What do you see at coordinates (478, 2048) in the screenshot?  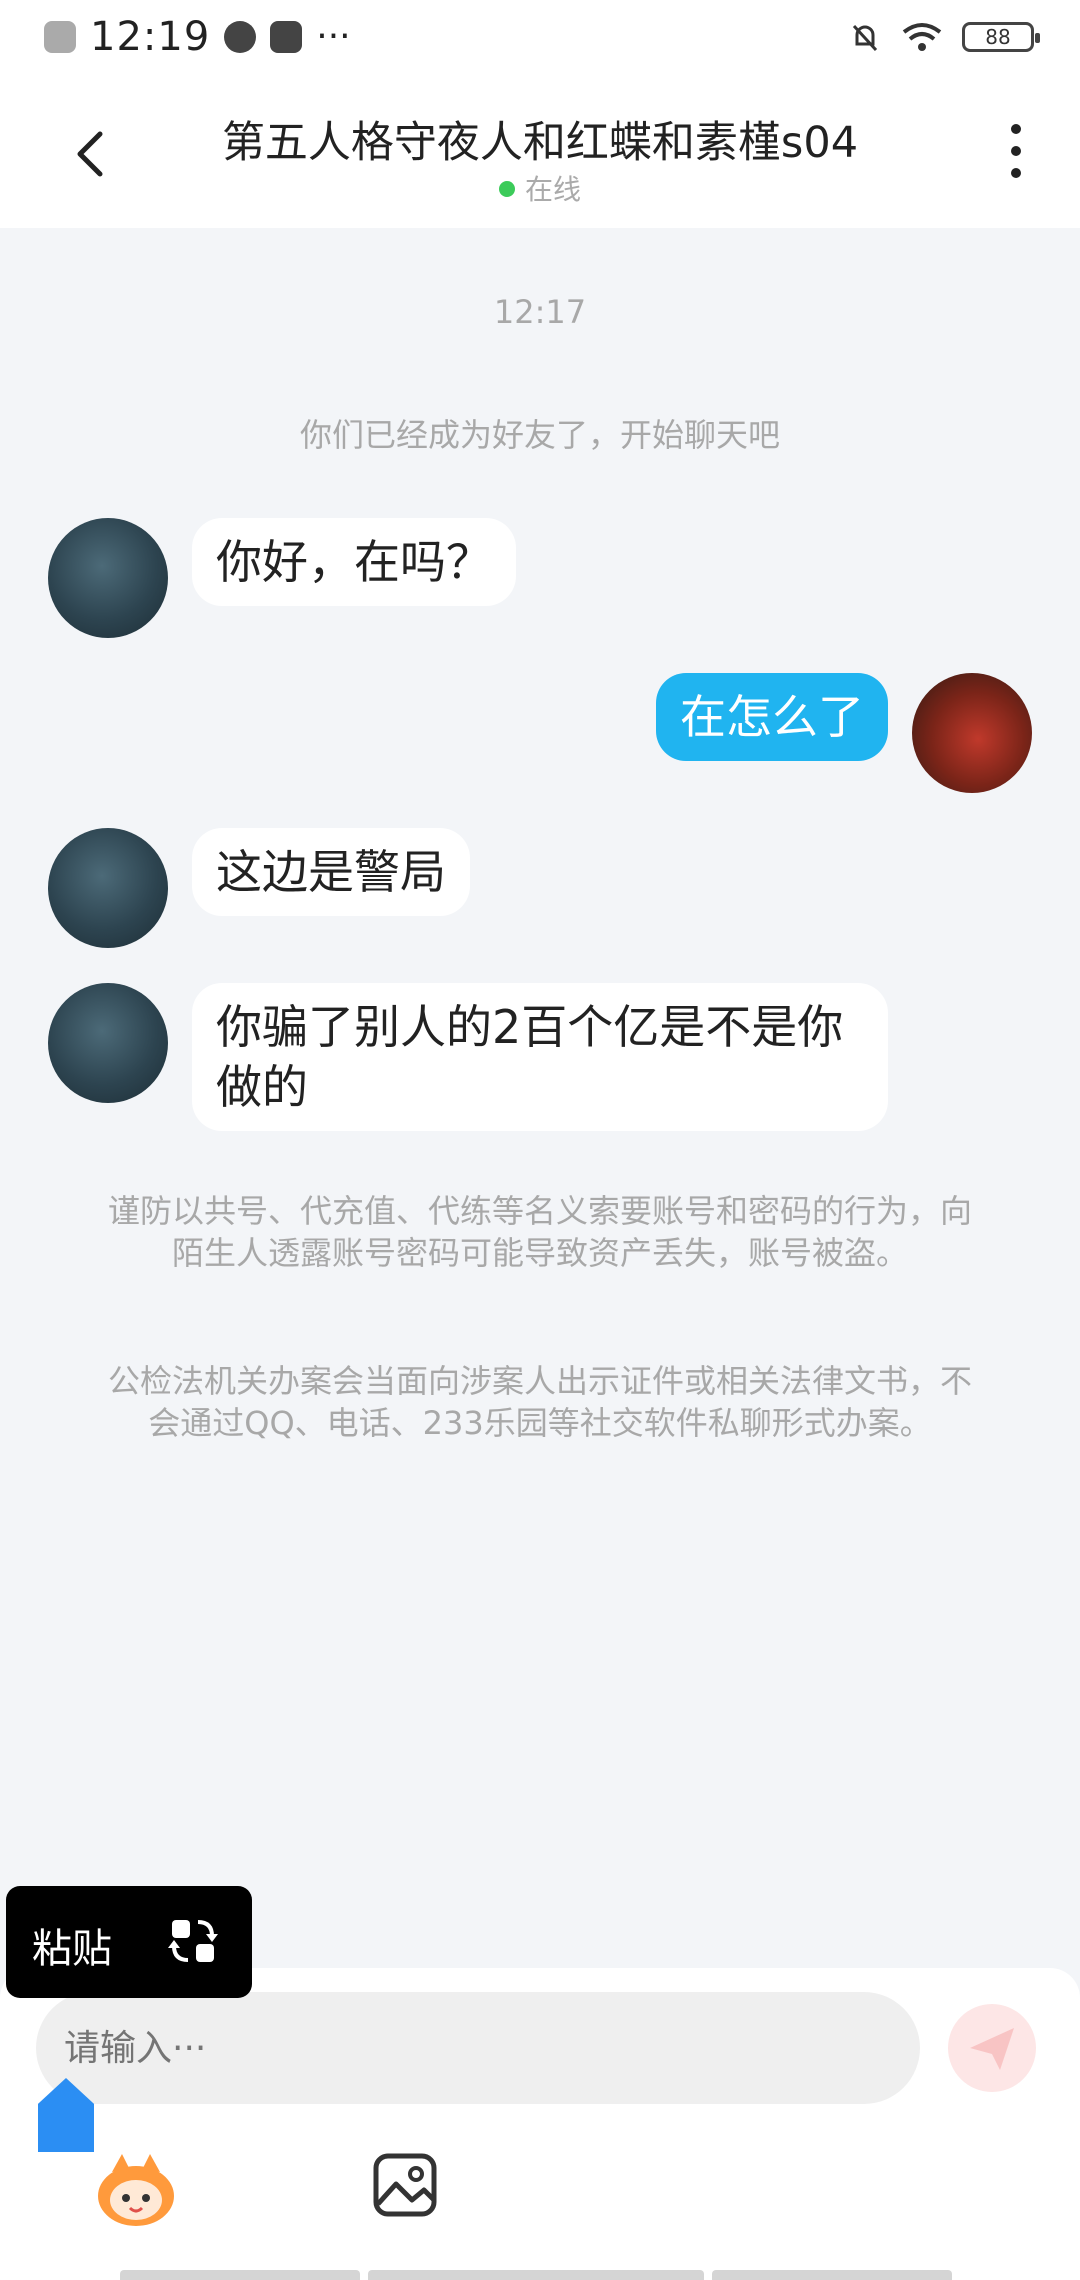 I see `message-input` at bounding box center [478, 2048].